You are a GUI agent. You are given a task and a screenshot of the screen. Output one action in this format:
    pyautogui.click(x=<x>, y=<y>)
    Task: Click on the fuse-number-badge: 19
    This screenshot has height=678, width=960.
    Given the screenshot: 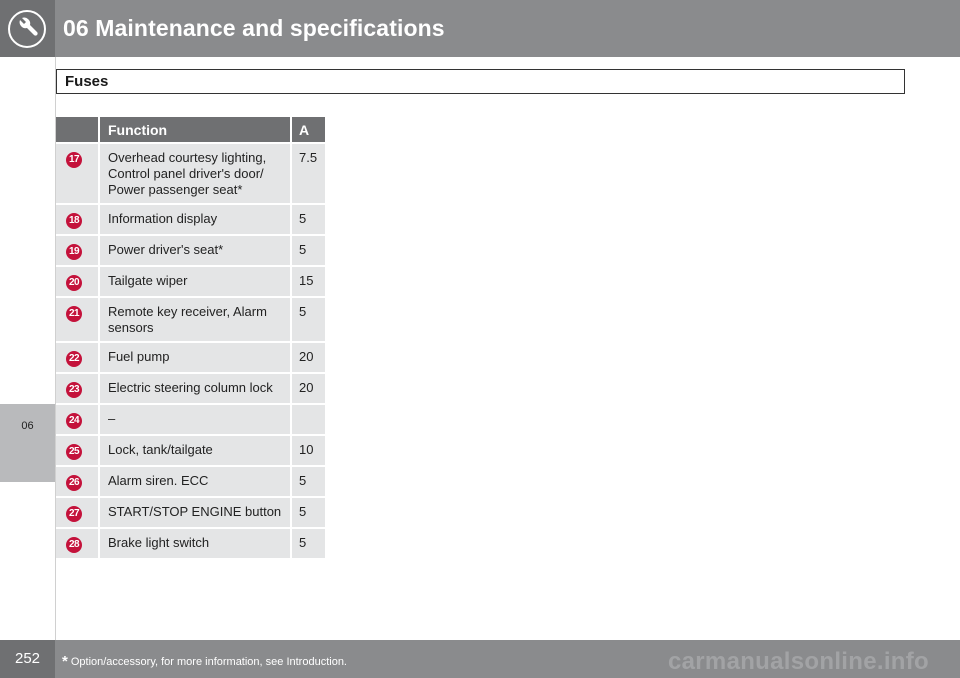 What is the action you would take?
    pyautogui.click(x=74, y=252)
    